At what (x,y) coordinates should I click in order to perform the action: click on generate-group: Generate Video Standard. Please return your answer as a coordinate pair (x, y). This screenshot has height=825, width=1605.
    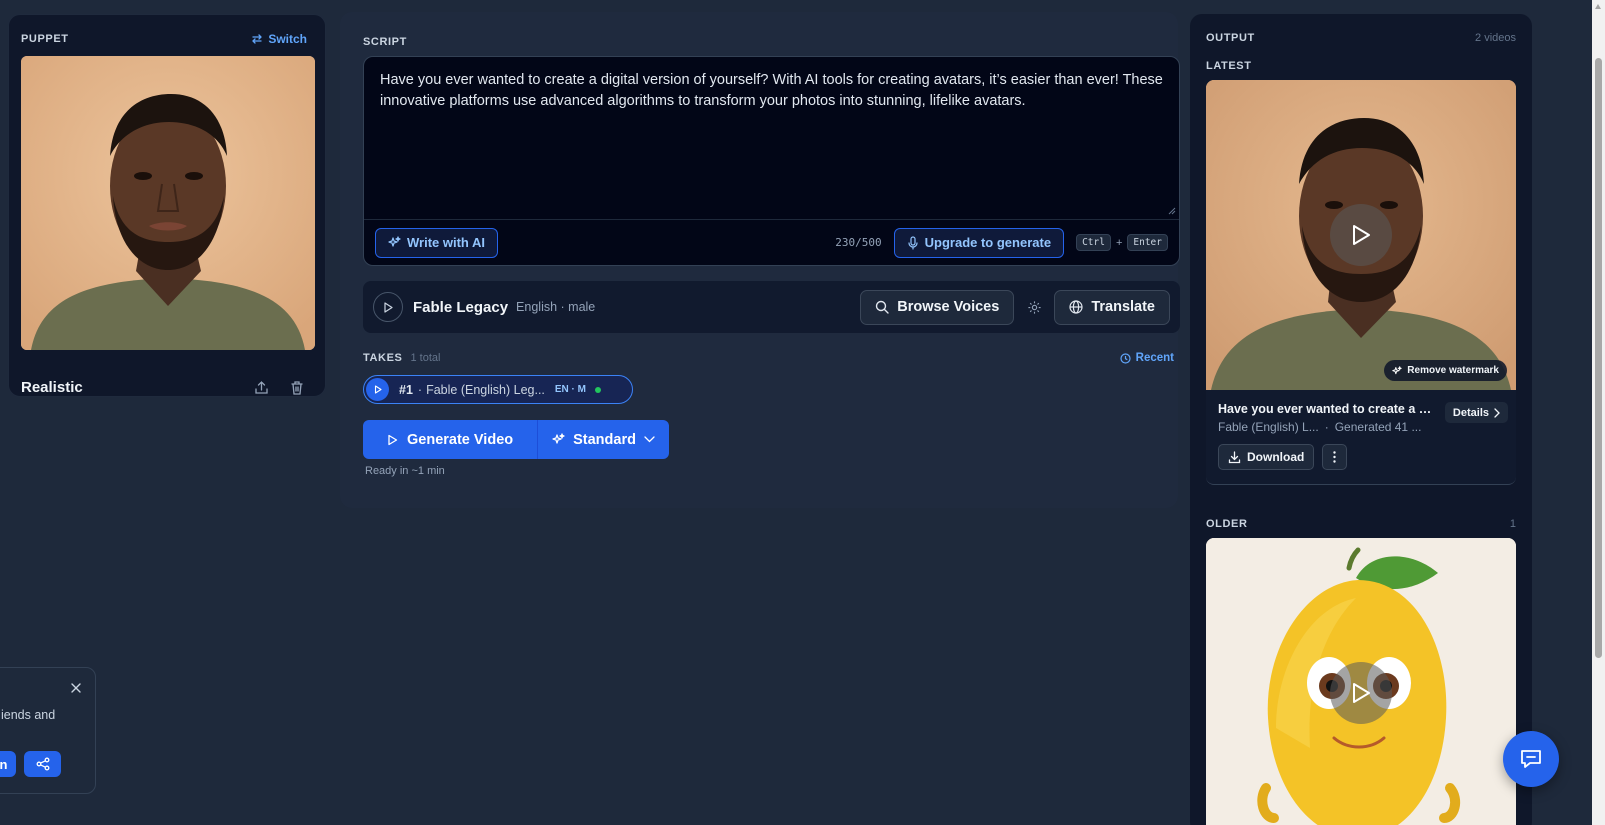
    Looking at the image, I should click on (516, 439).